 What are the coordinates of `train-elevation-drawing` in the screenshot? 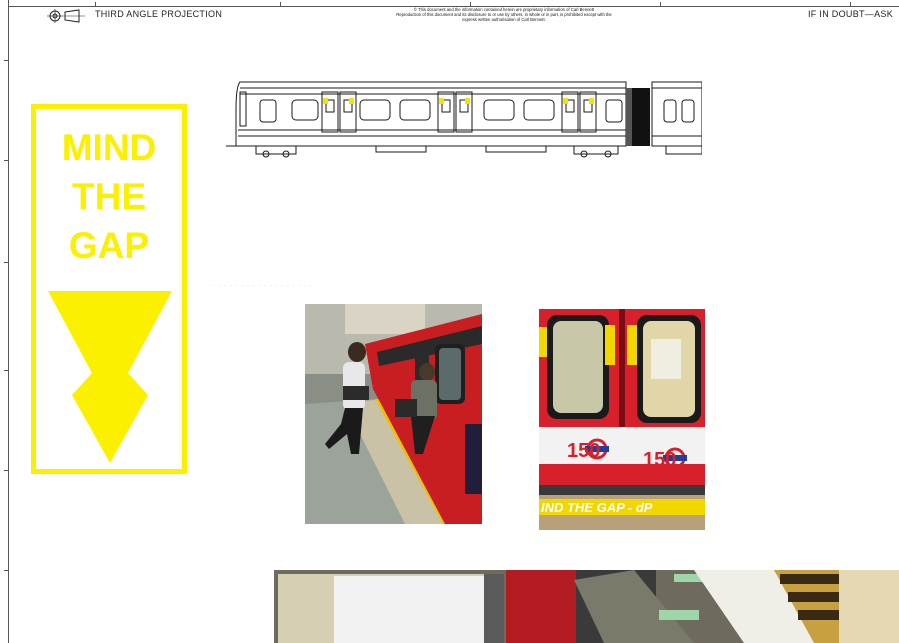 It's located at (464, 119).